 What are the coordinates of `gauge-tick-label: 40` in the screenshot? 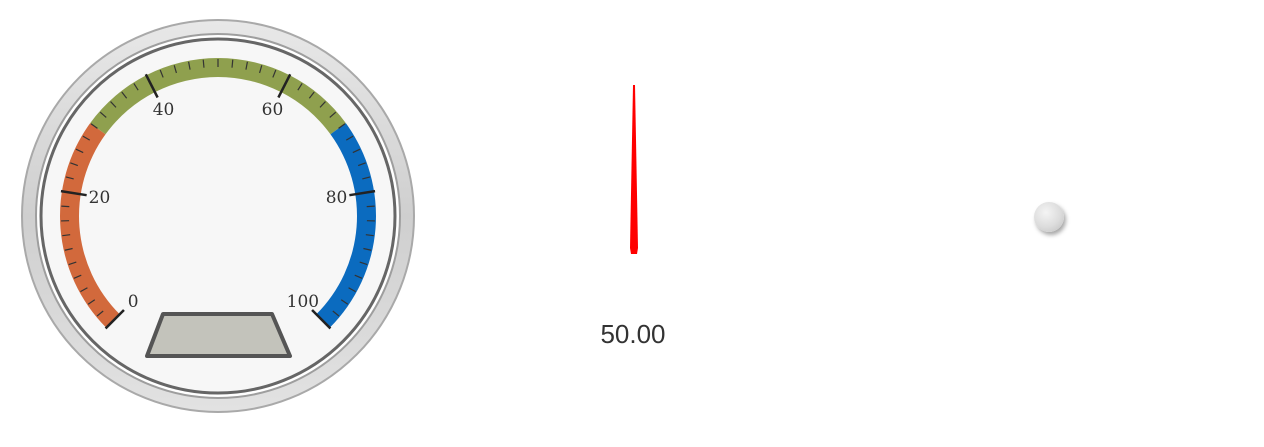 It's located at (164, 110).